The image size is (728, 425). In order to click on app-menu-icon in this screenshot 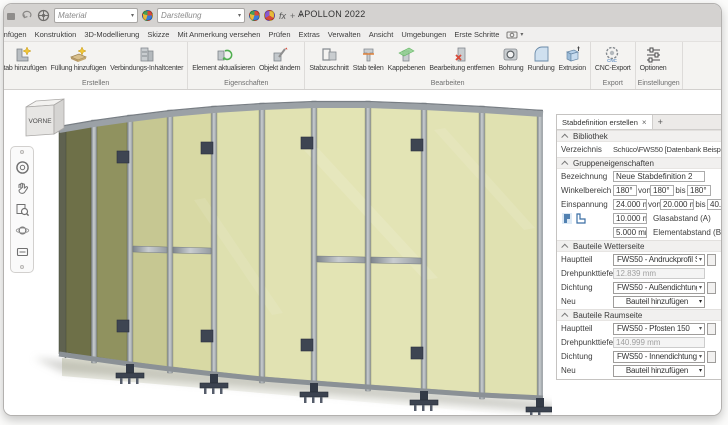, I will do `click(10, 15)`.